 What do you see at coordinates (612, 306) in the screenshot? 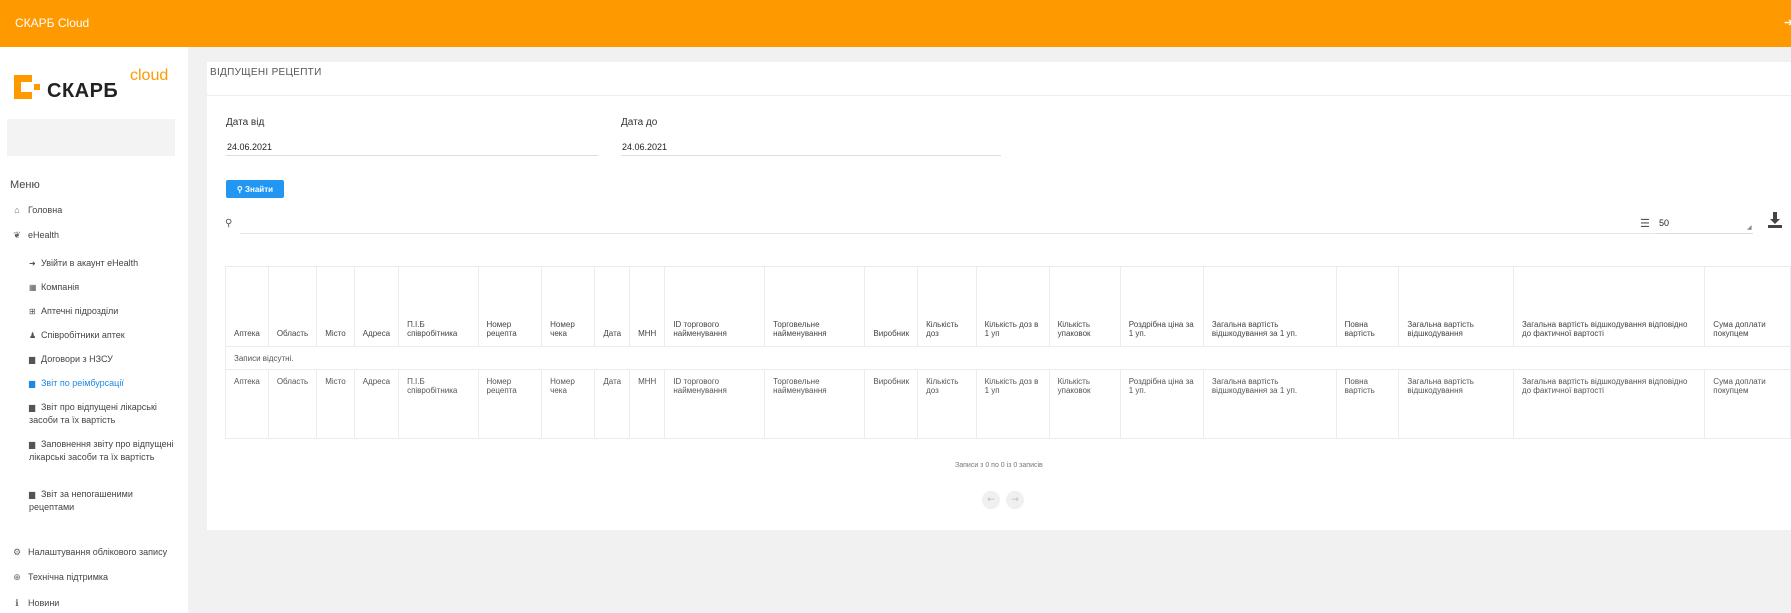
I see `column-header: Дата` at bounding box center [612, 306].